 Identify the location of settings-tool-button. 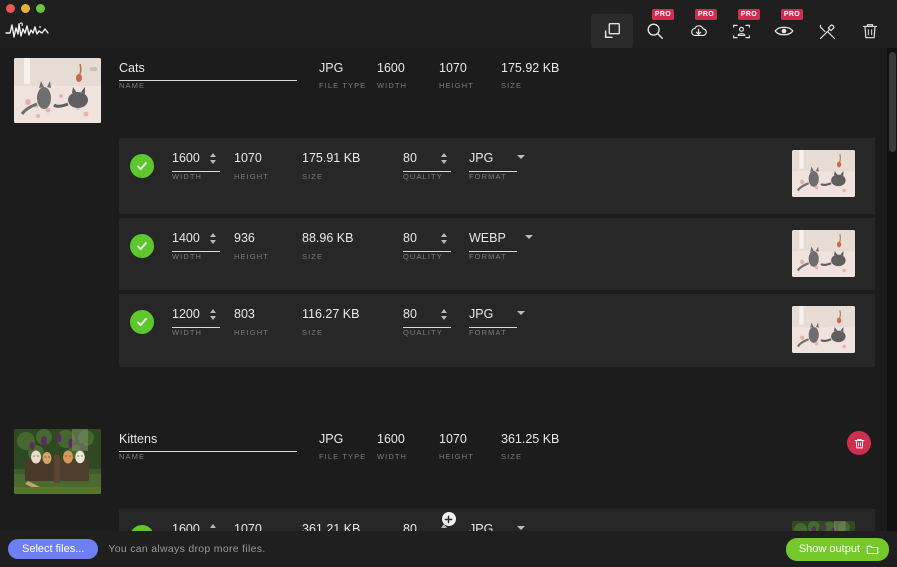
(827, 31).